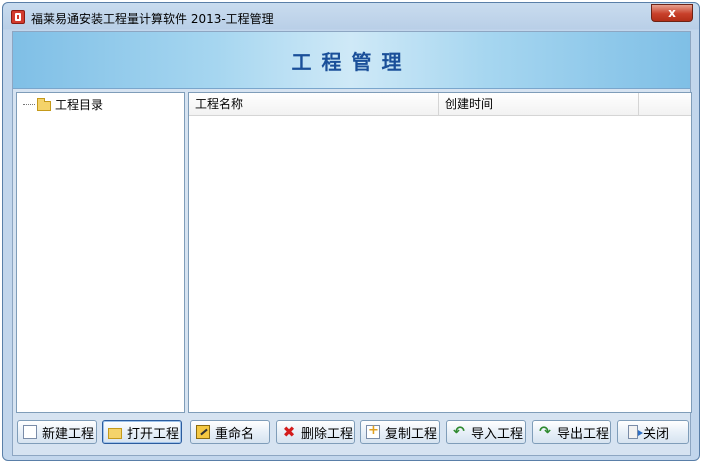  Describe the element at coordinates (18, 17) in the screenshot. I see `app-icon` at that location.